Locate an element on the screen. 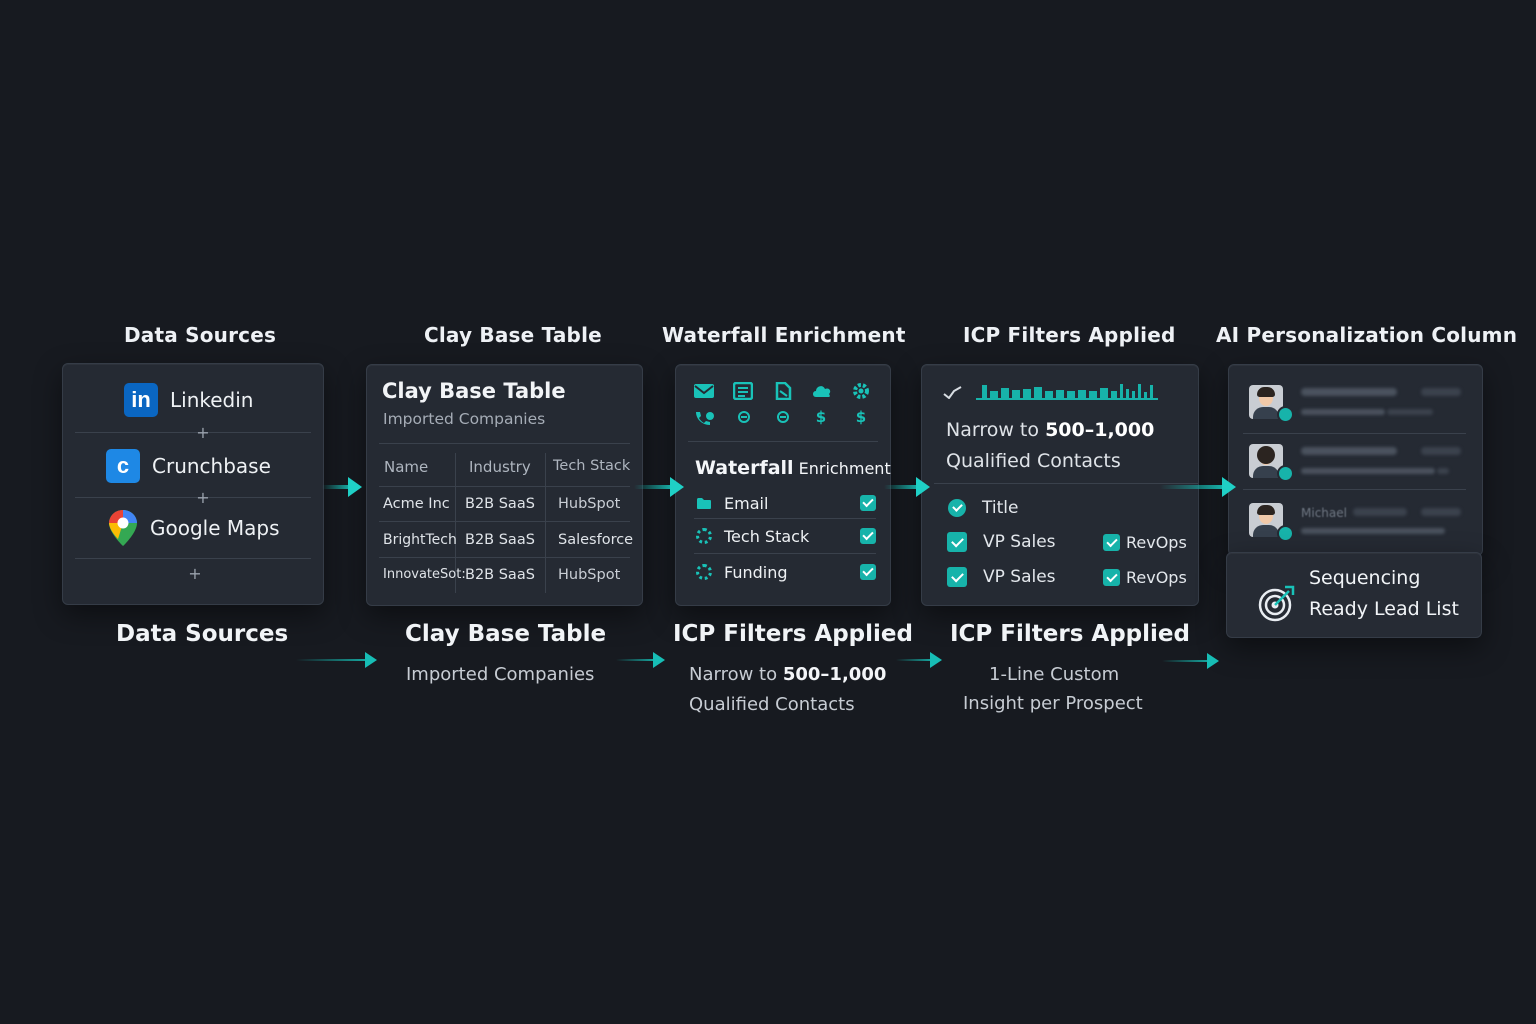 The height and width of the screenshot is (1024, 1536). source-label: Google Maps is located at coordinates (215, 528).